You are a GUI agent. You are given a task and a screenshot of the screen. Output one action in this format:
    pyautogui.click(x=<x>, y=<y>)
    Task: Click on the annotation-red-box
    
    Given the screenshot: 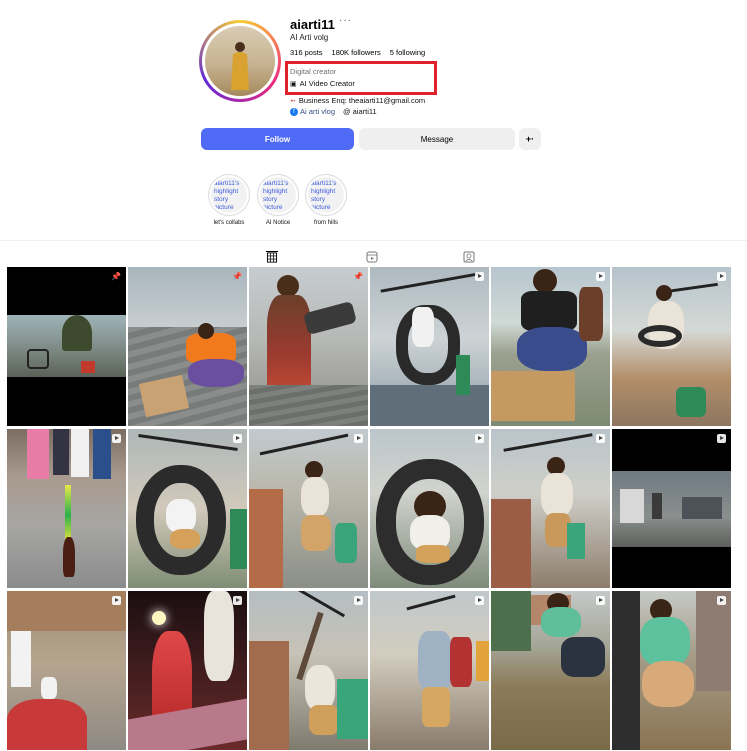 What is the action you would take?
    pyautogui.click(x=361, y=78)
    